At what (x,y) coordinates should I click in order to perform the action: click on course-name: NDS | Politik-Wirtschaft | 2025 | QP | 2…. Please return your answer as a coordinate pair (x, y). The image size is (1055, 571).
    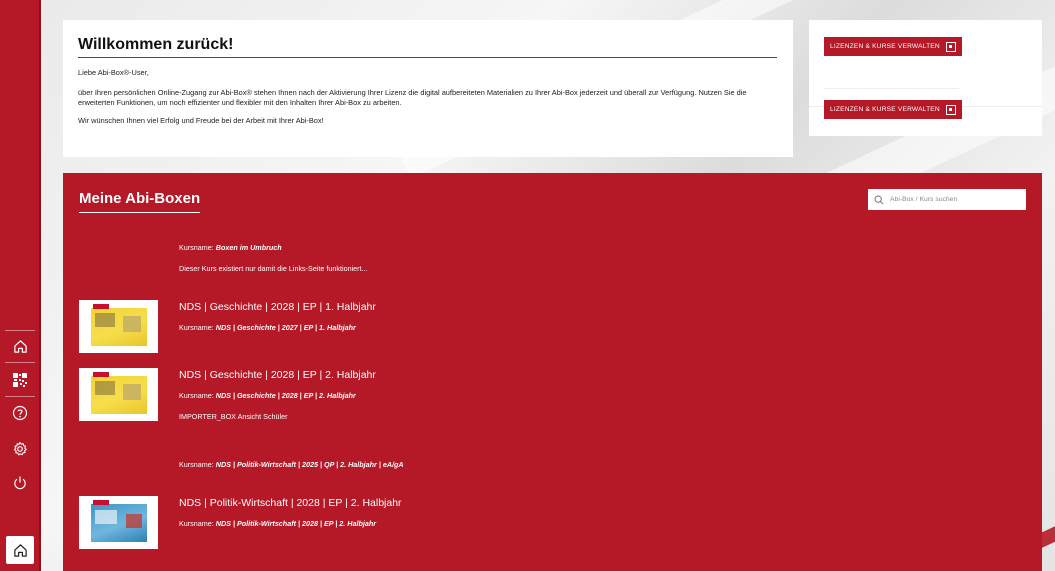
    Looking at the image, I should click on (310, 464).